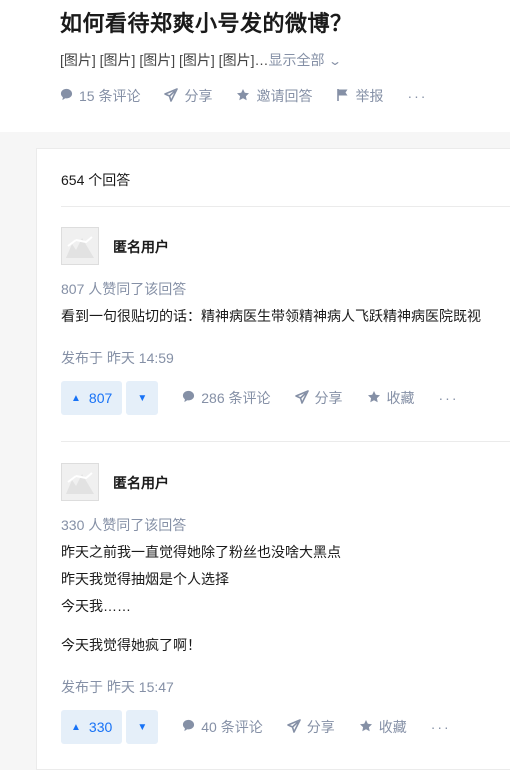 The width and height of the screenshot is (510, 770). What do you see at coordinates (417, 96) in the screenshot?
I see `more-options-button: ···` at bounding box center [417, 96].